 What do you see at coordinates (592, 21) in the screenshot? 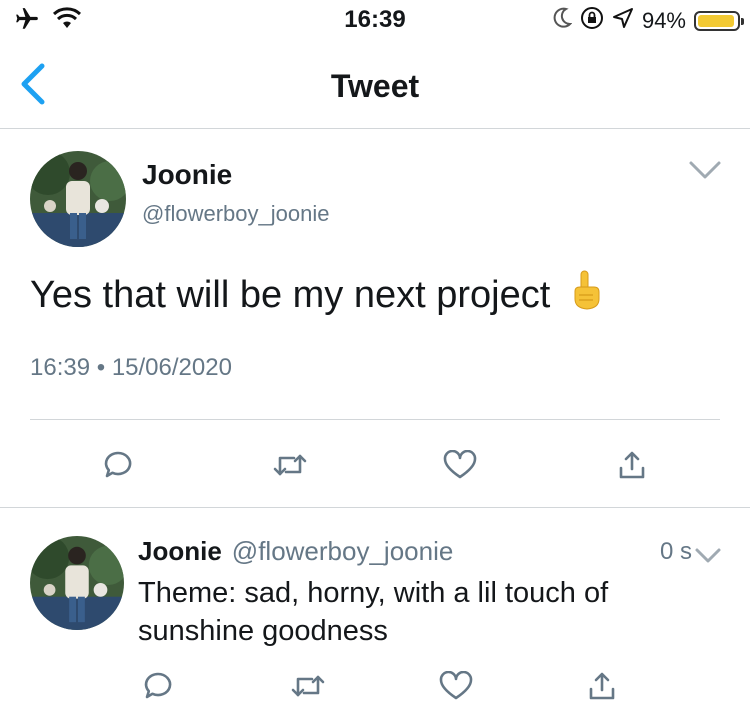
I see `rotation-lock-icon` at bounding box center [592, 21].